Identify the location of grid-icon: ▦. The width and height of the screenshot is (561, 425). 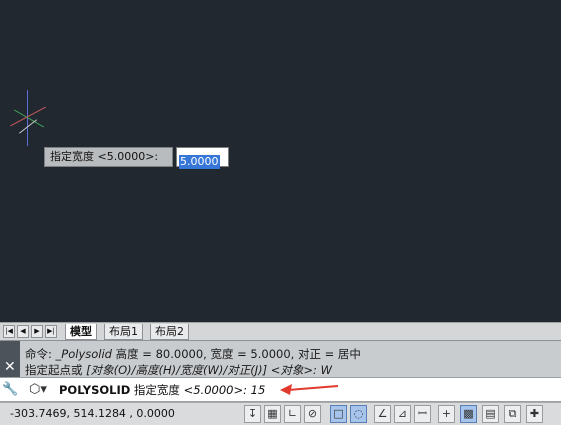
(272, 414).